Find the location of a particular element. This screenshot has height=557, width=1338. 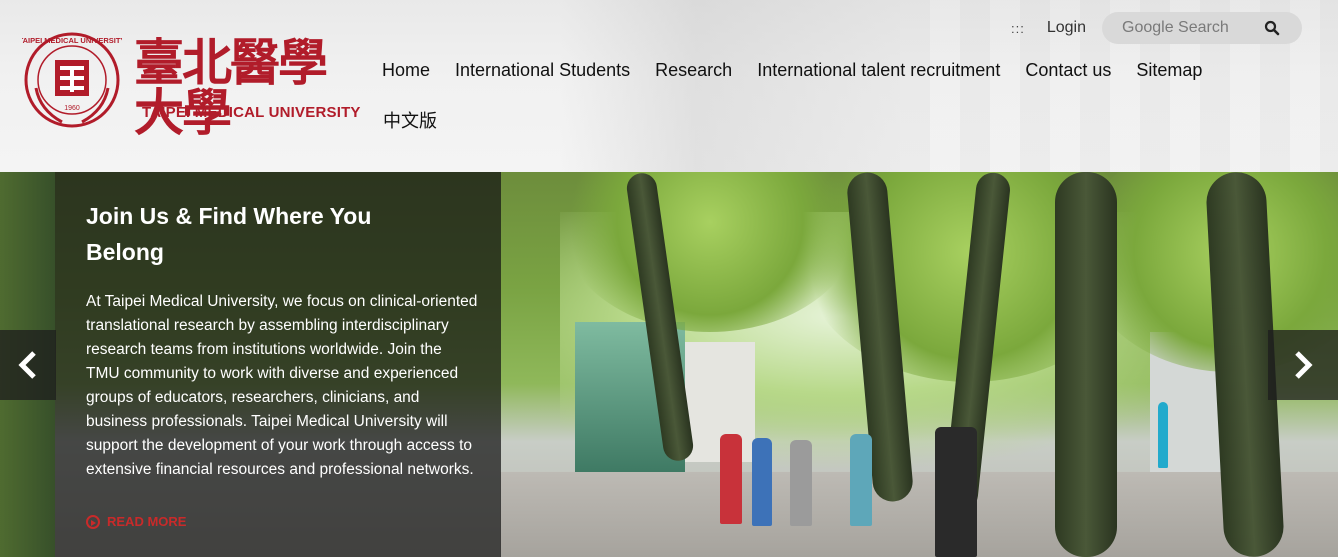

search-icon is located at coordinates (1272, 28).